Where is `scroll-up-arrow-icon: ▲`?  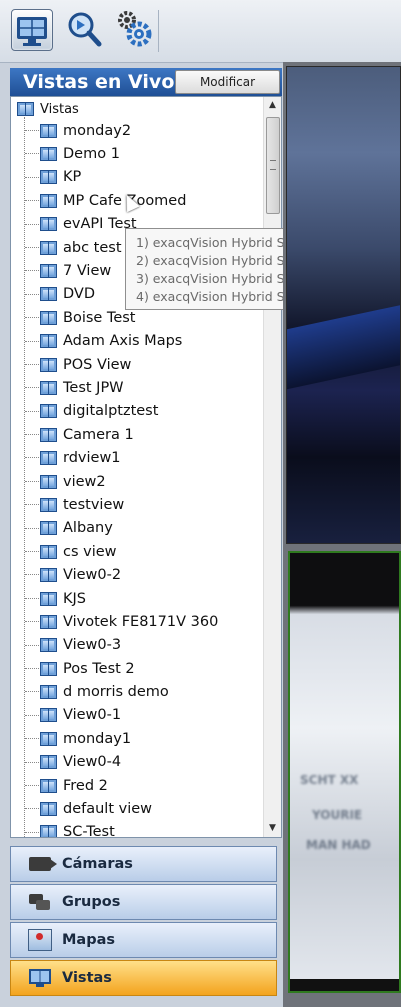 scroll-up-arrow-icon: ▲ is located at coordinates (272, 105).